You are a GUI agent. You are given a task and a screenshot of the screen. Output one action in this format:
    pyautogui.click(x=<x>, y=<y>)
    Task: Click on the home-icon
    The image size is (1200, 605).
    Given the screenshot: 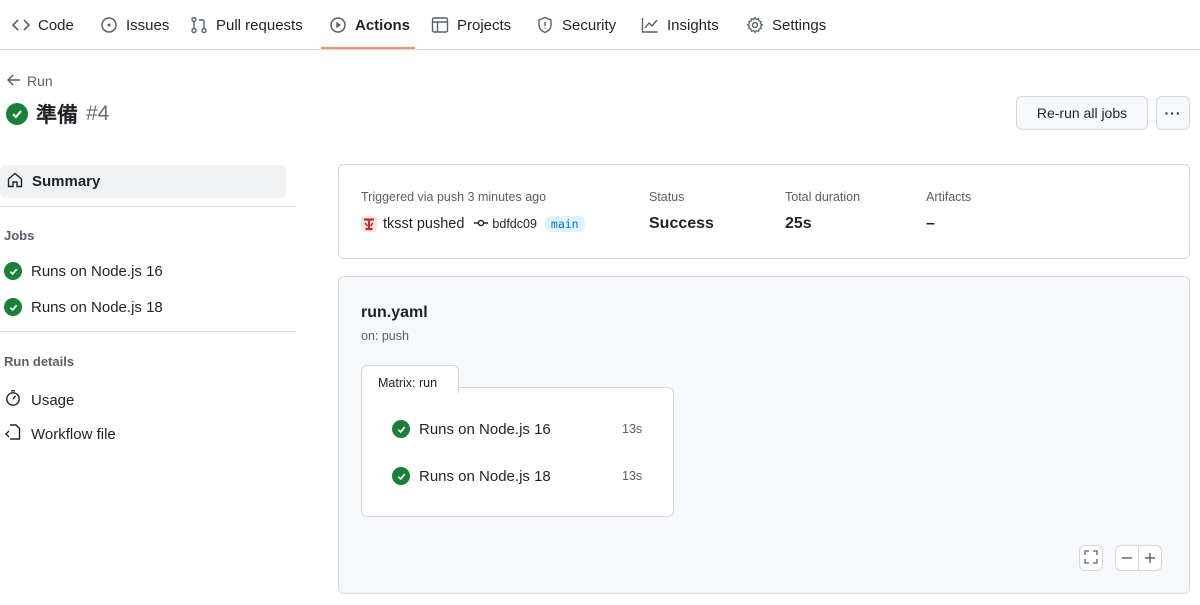 What is the action you would take?
    pyautogui.click(x=15, y=182)
    